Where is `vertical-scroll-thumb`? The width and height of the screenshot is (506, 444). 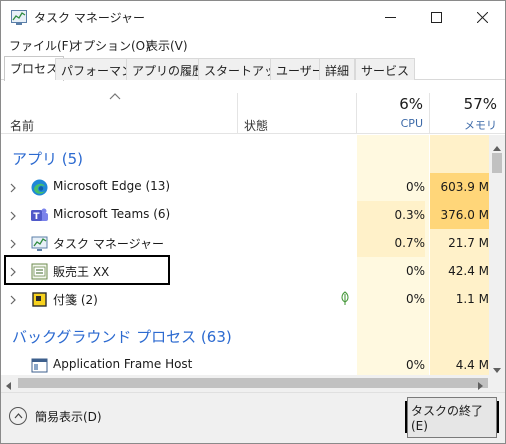 vertical-scroll-thumb is located at coordinates (497, 163).